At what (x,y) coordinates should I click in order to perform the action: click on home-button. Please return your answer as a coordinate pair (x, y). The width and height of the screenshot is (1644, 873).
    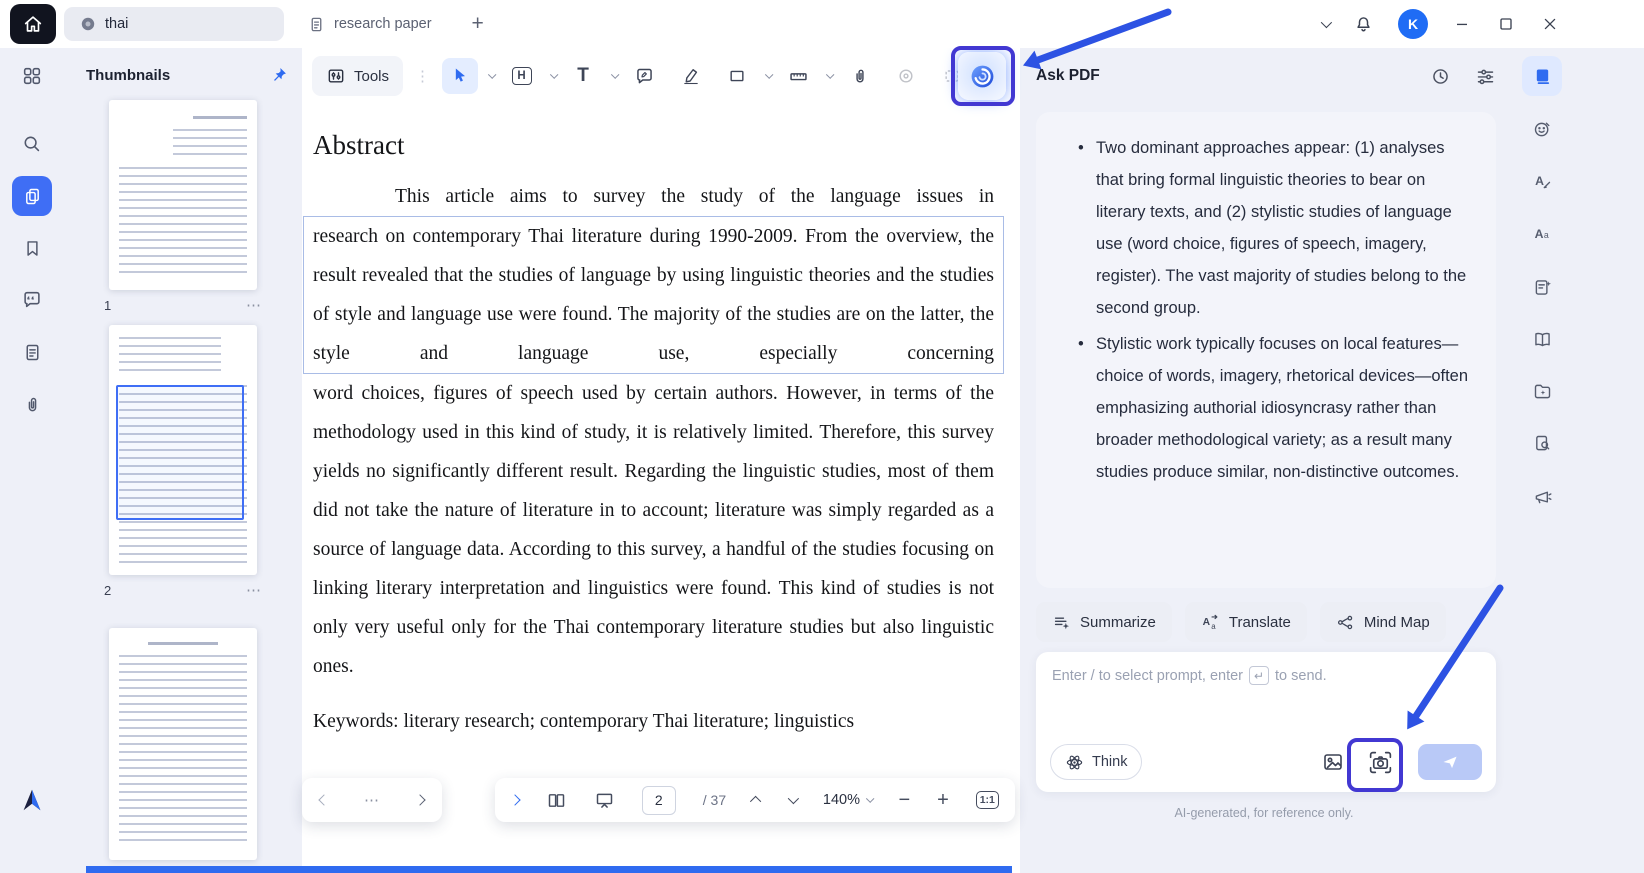
    Looking at the image, I should click on (33, 24).